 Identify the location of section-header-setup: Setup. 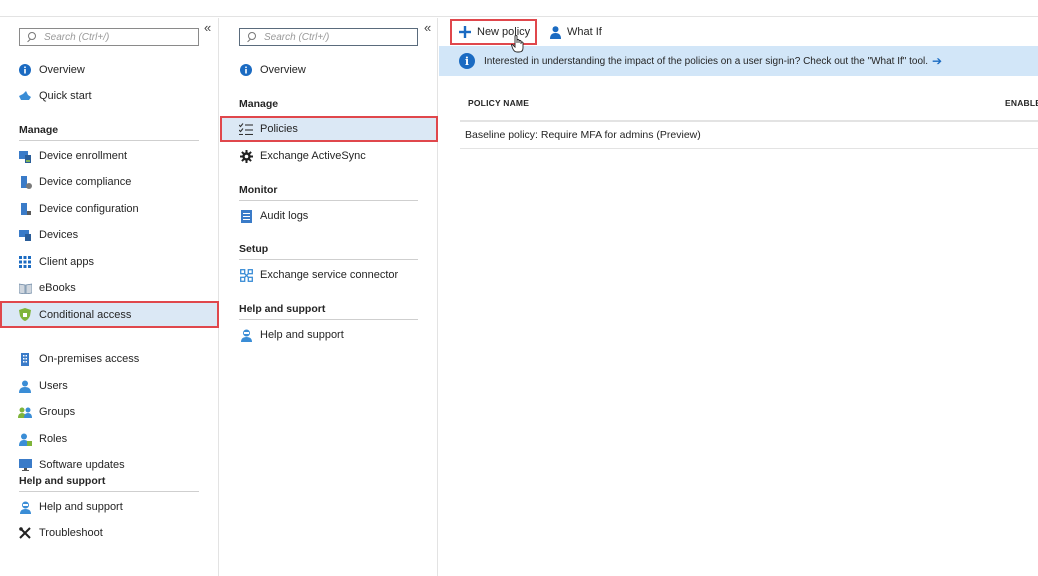
(328, 251).